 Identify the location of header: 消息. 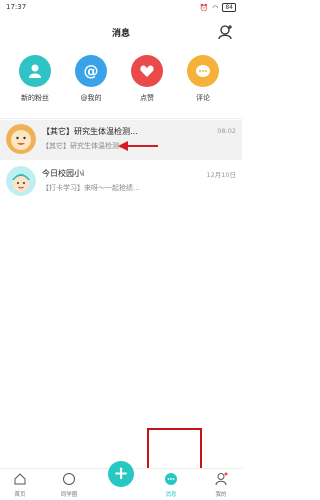
(121, 31).